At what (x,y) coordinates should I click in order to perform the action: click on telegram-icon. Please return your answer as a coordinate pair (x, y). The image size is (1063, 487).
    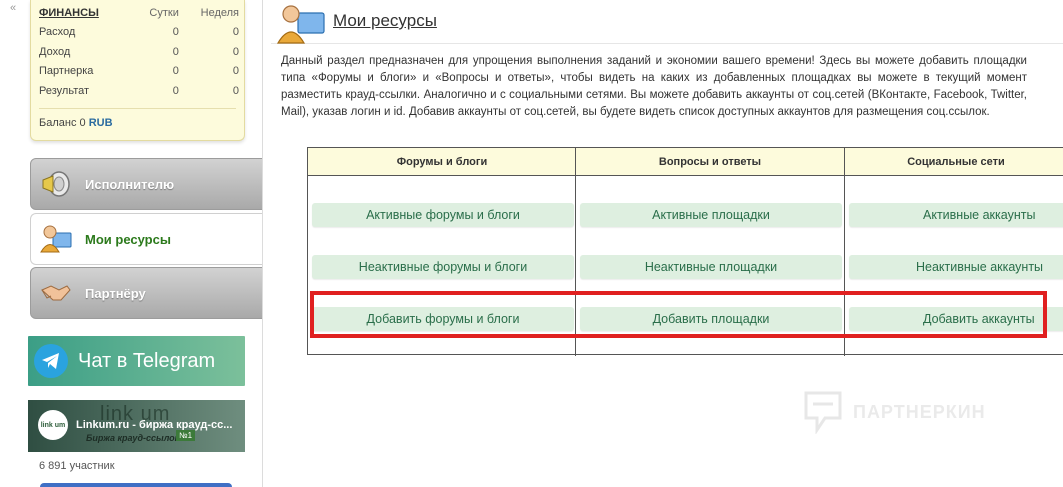
    Looking at the image, I should click on (51, 361).